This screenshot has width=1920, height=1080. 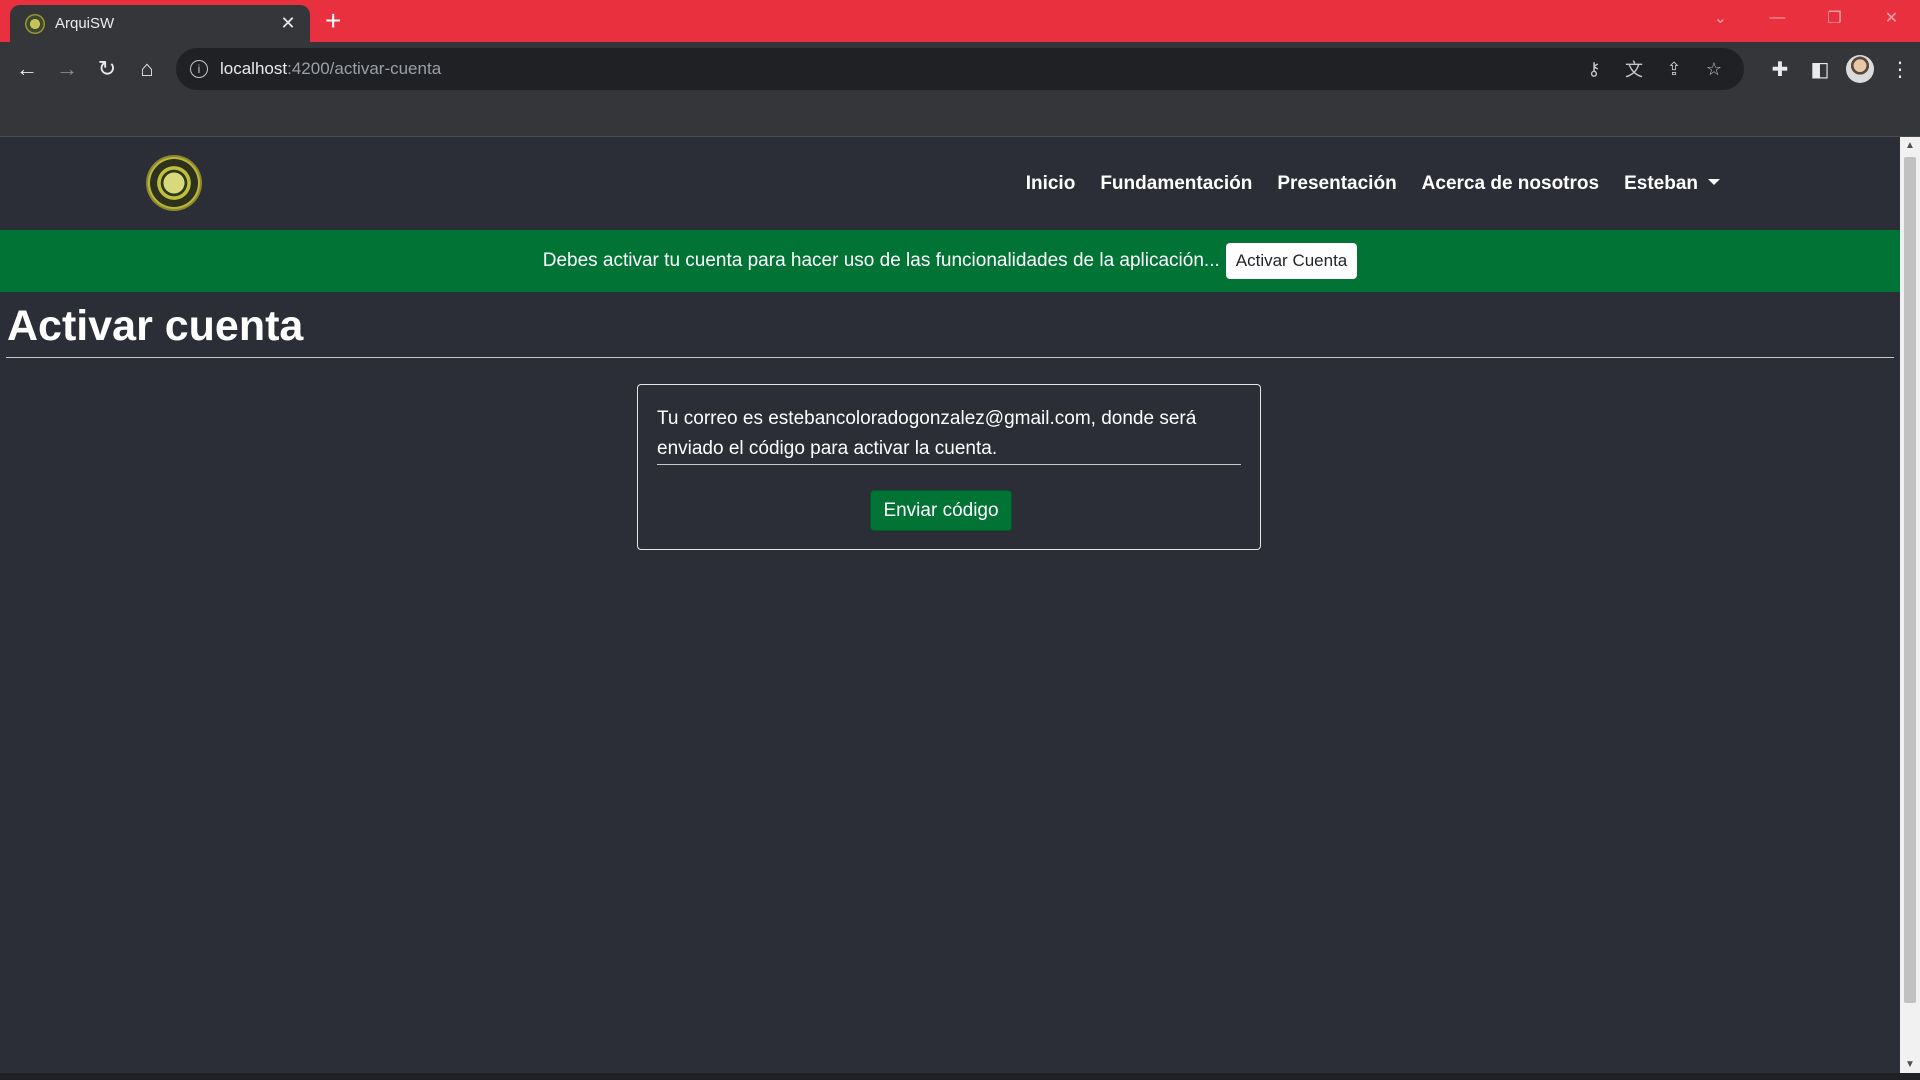 I want to click on back-icon: ←, so click(x=27, y=69).